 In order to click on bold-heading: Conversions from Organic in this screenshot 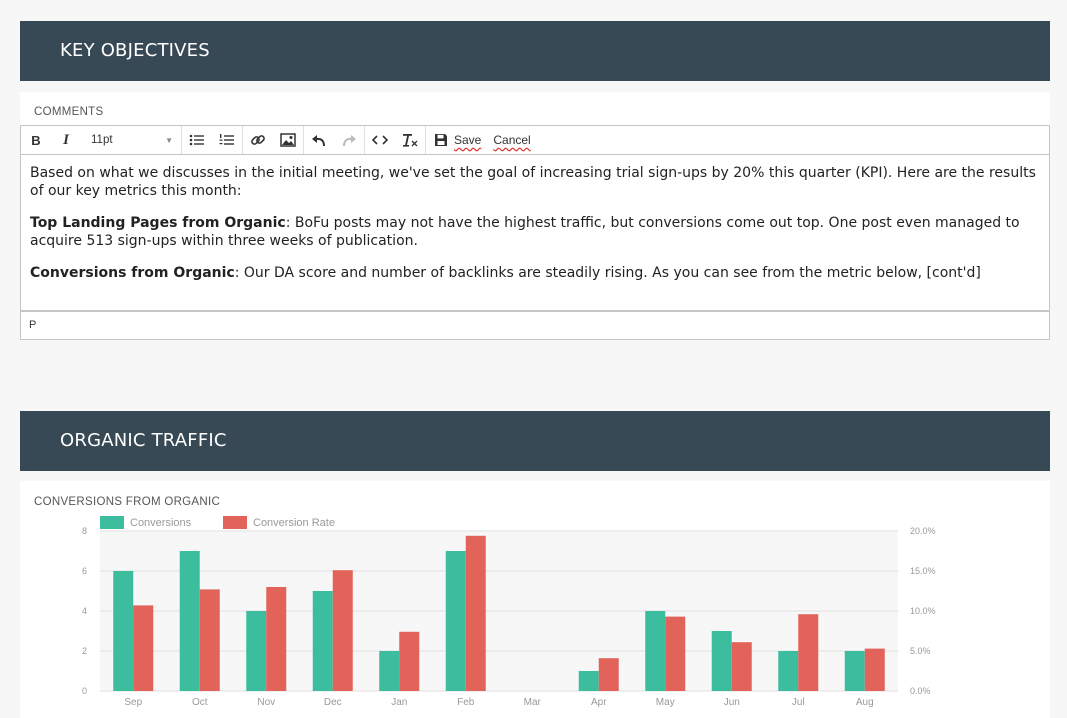, I will do `click(132, 273)`.